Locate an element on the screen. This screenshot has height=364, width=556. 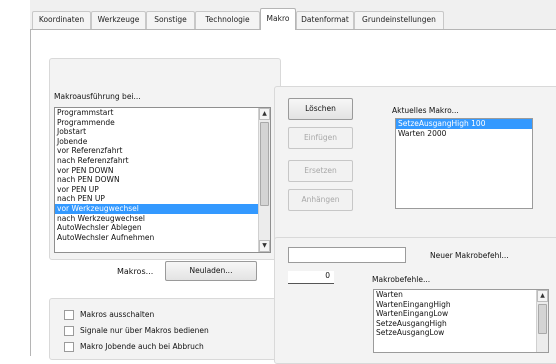
macro-event-scrollbar: ▲ ▼ is located at coordinates (264, 180).